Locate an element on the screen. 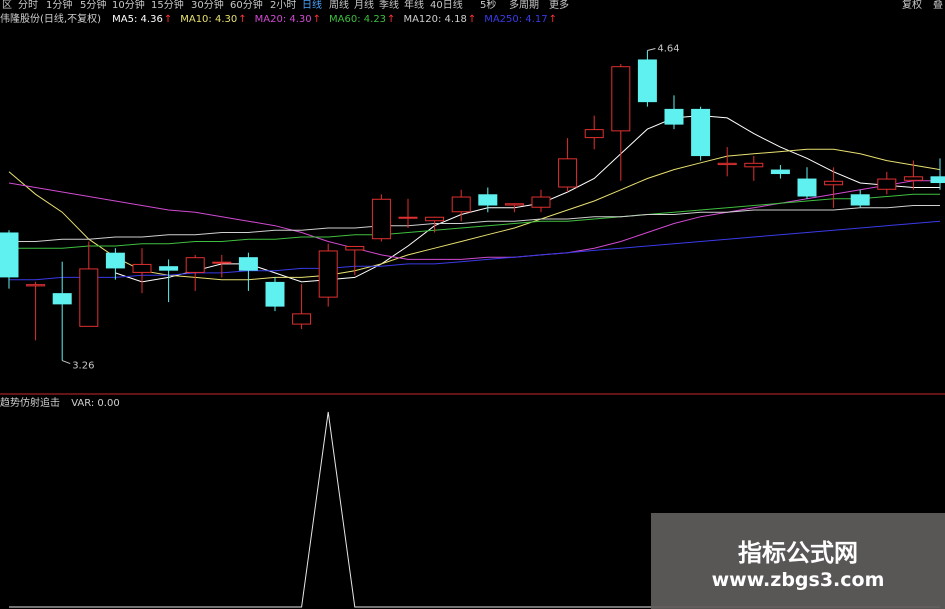 Image resolution: width=945 pixels, height=609 pixels. watermark: 指标公式网 www.zbgs3.com is located at coordinates (798, 561).